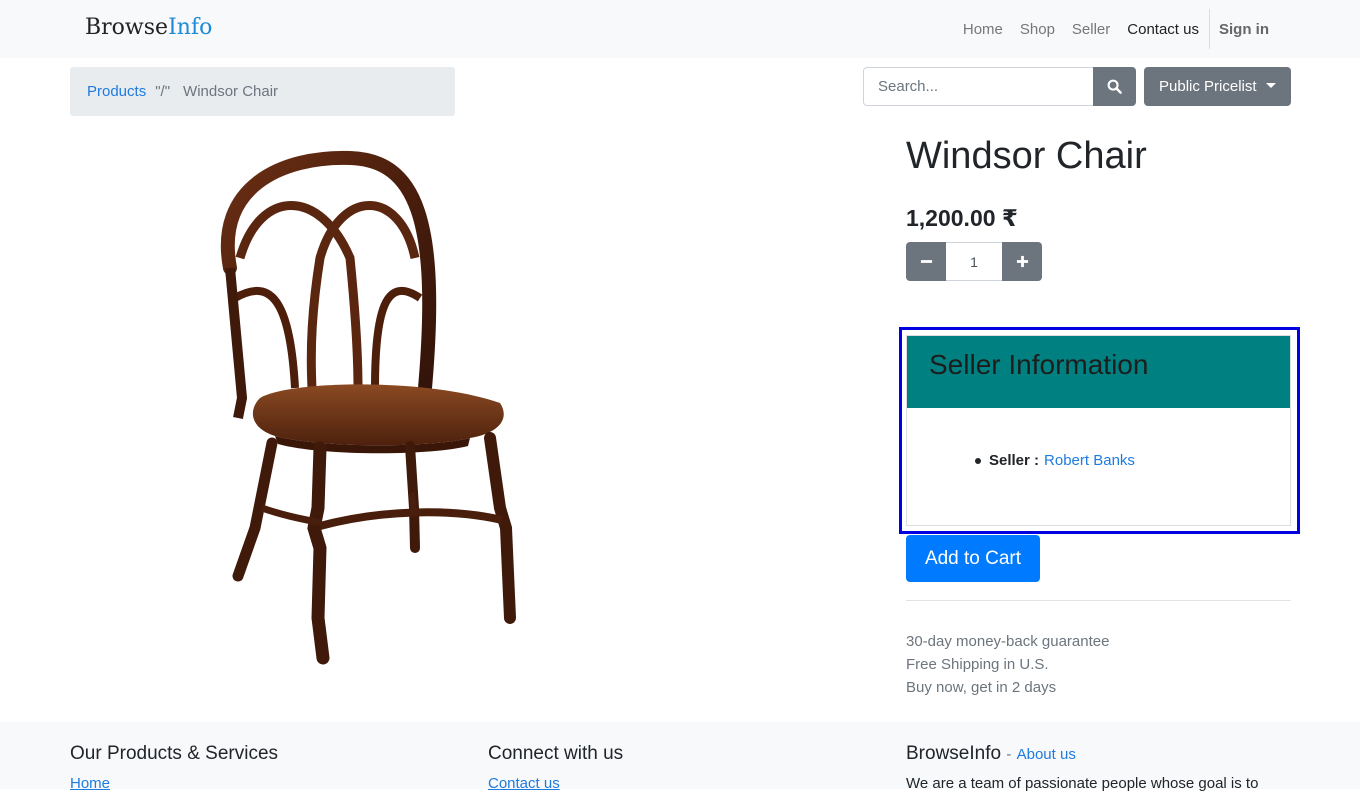 This screenshot has height=792, width=1360. I want to click on product-title: Windsor Chair, so click(1026, 156).